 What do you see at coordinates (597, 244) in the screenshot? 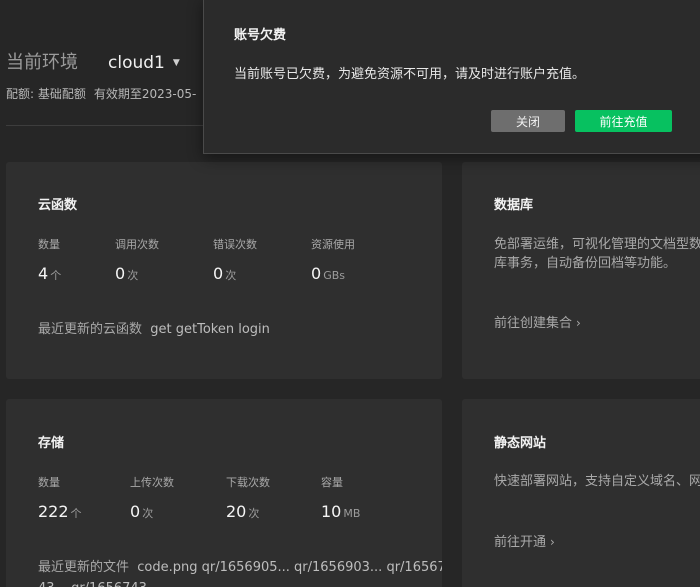
I see `description-line: 免部署运维，可视化管理的文档型数` at bounding box center [597, 244].